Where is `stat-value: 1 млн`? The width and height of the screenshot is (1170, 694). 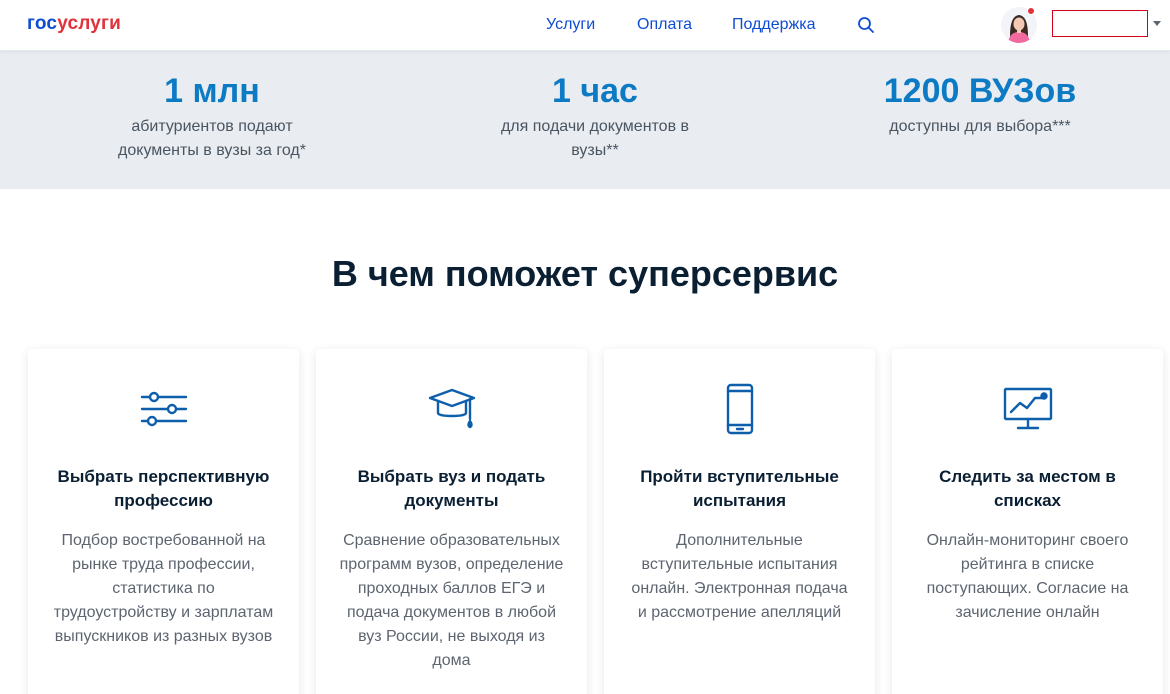
stat-value: 1 млн is located at coordinates (212, 91).